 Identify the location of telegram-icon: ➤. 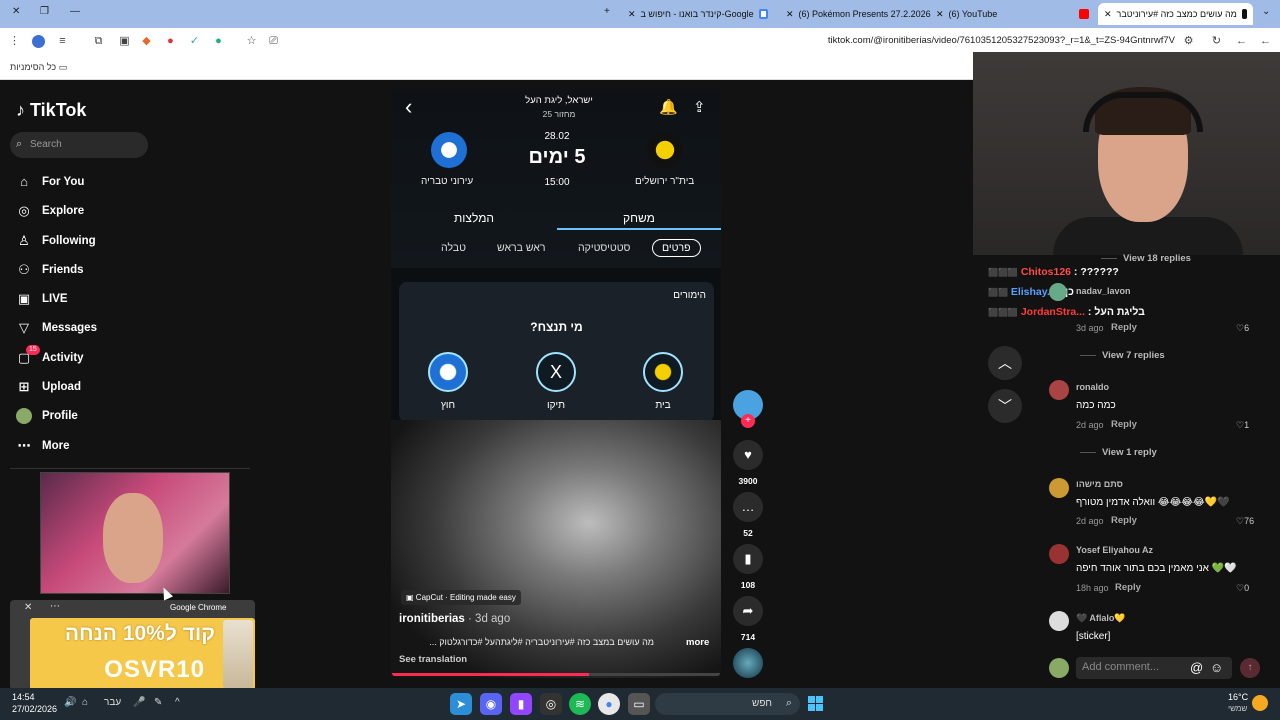
(461, 704).